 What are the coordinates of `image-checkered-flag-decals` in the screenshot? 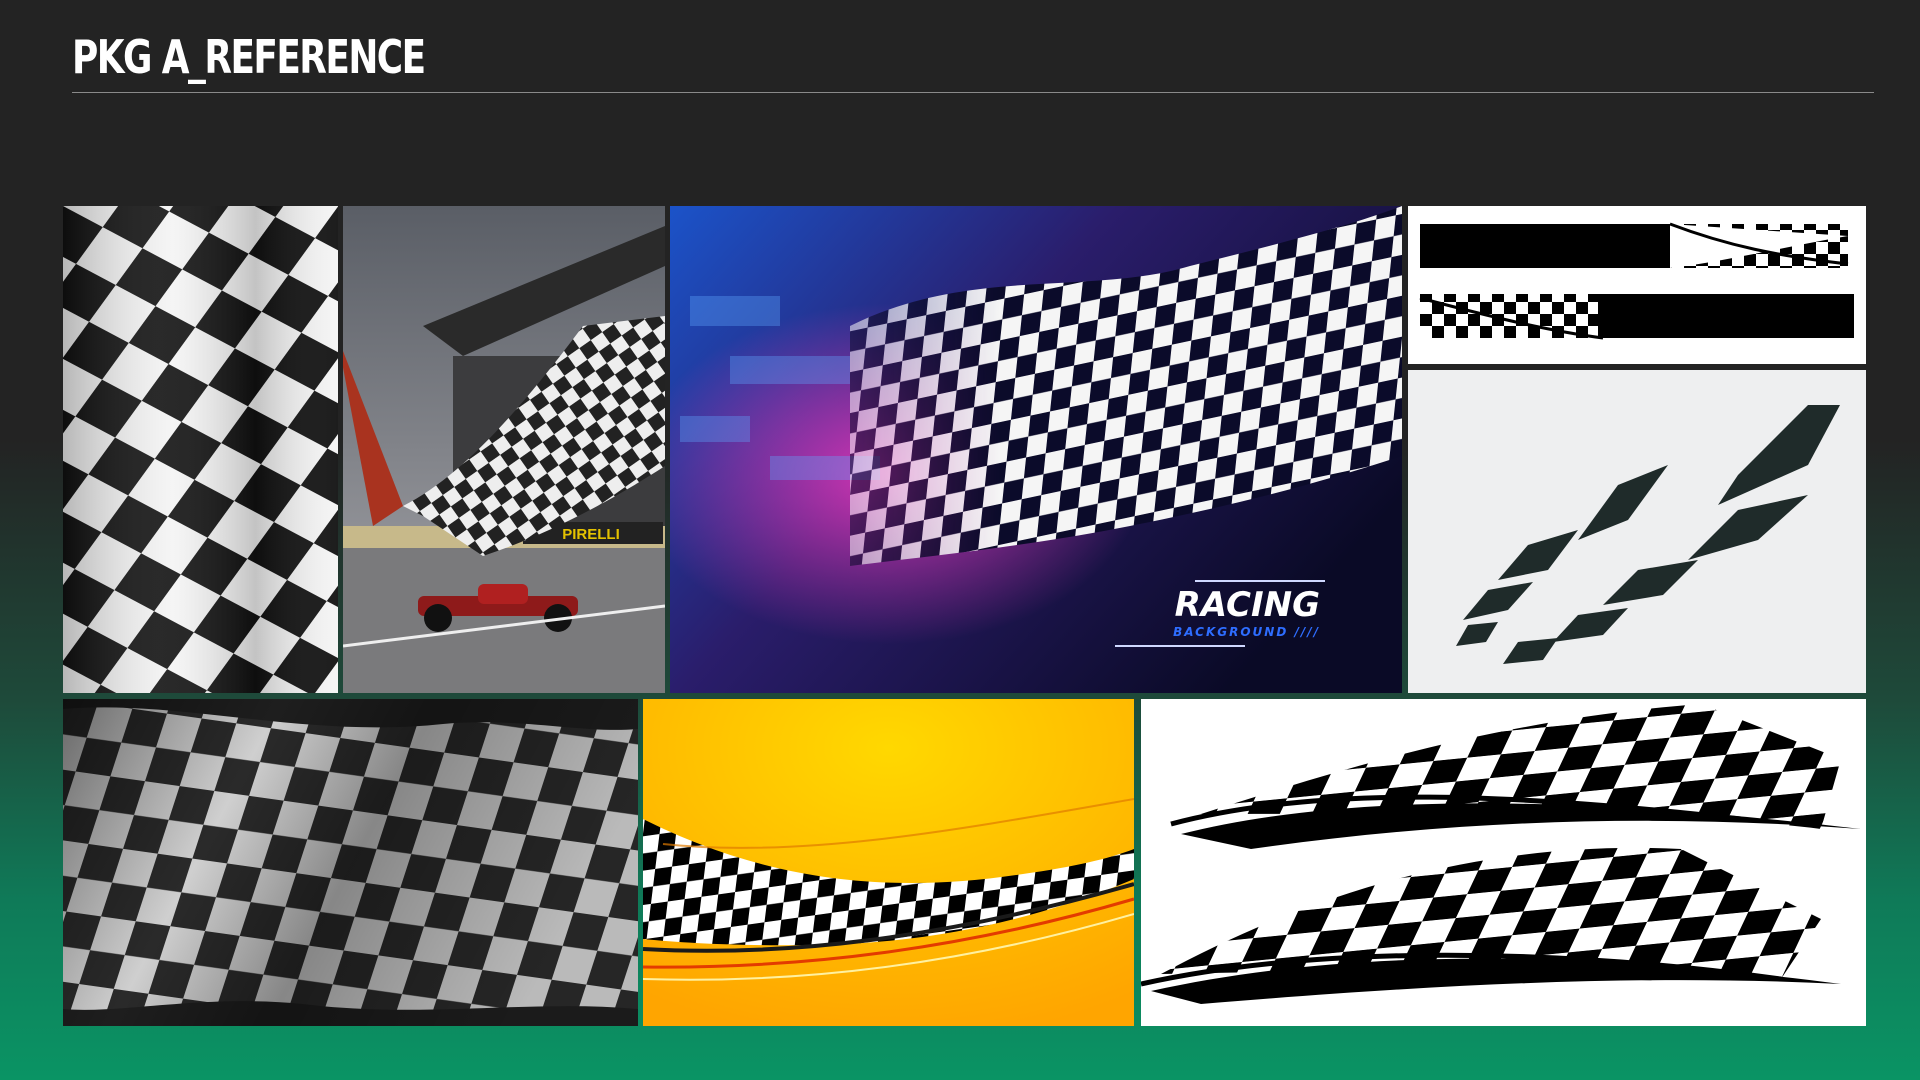 It's located at (1503, 862).